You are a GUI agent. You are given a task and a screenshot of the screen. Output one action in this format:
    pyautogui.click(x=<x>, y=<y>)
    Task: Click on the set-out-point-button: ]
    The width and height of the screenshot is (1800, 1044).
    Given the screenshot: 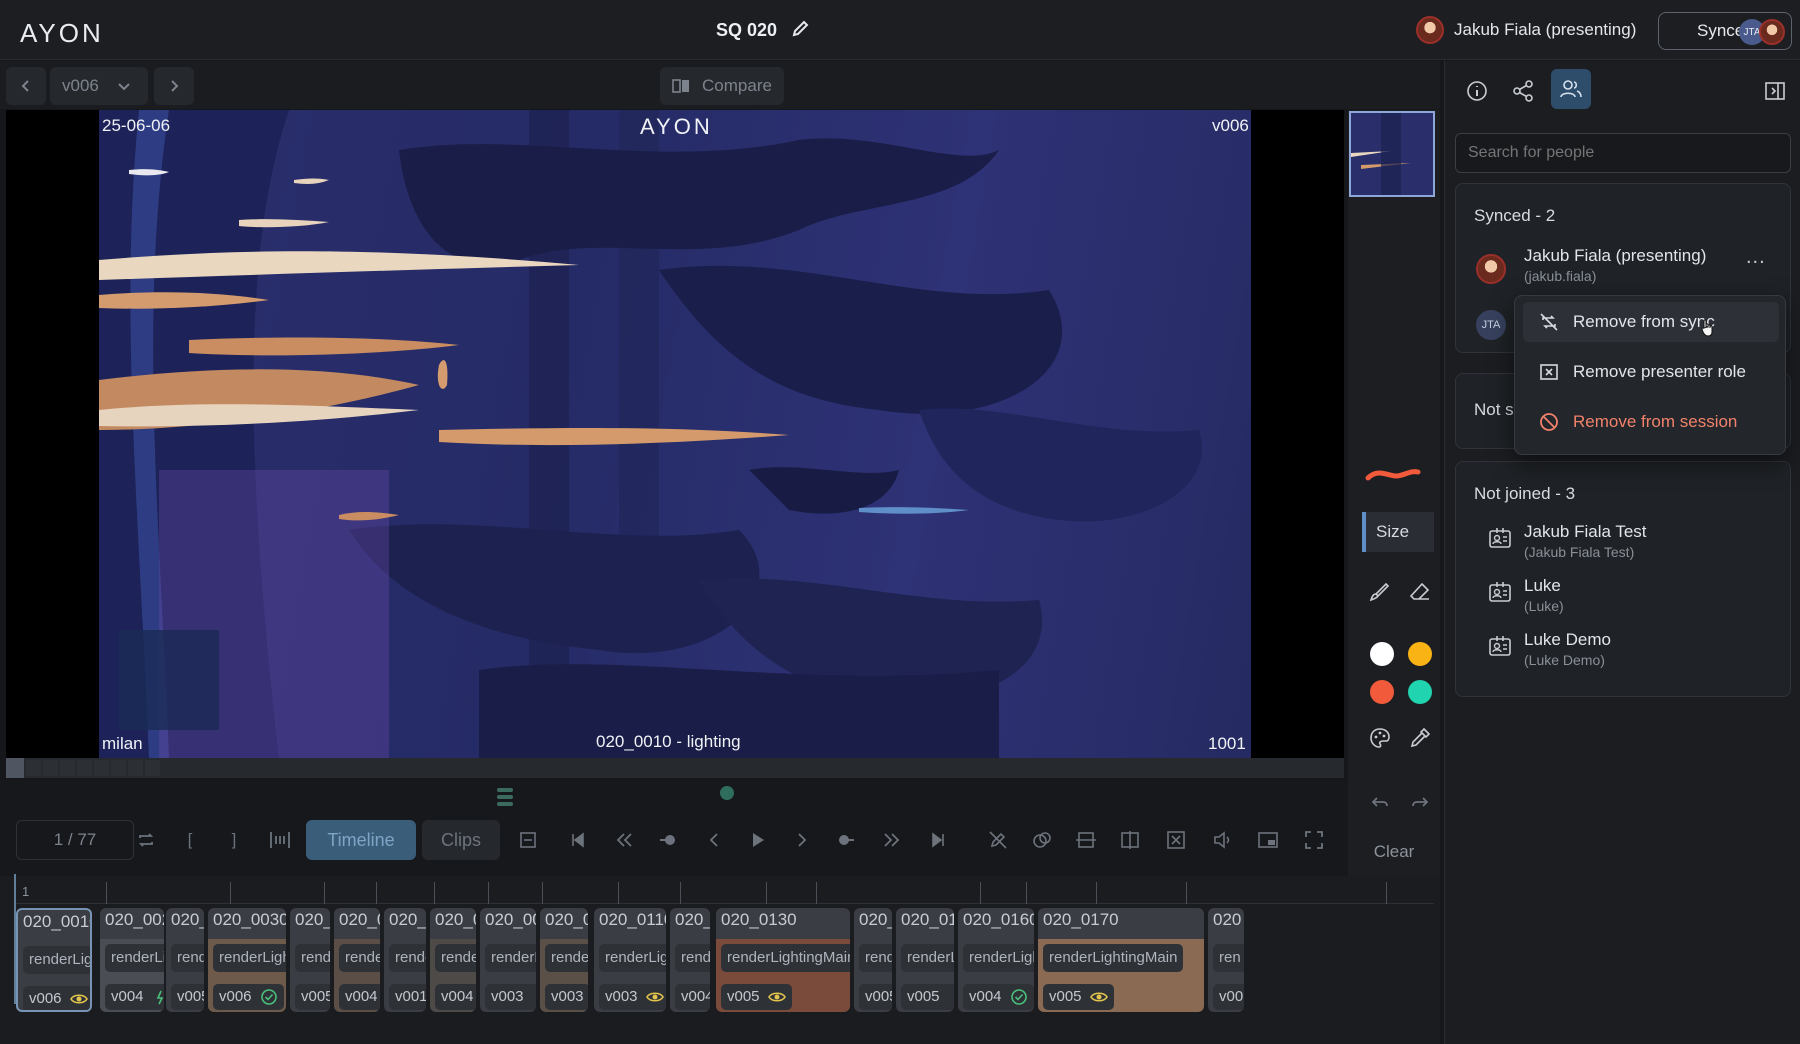 What is the action you would take?
    pyautogui.click(x=234, y=840)
    